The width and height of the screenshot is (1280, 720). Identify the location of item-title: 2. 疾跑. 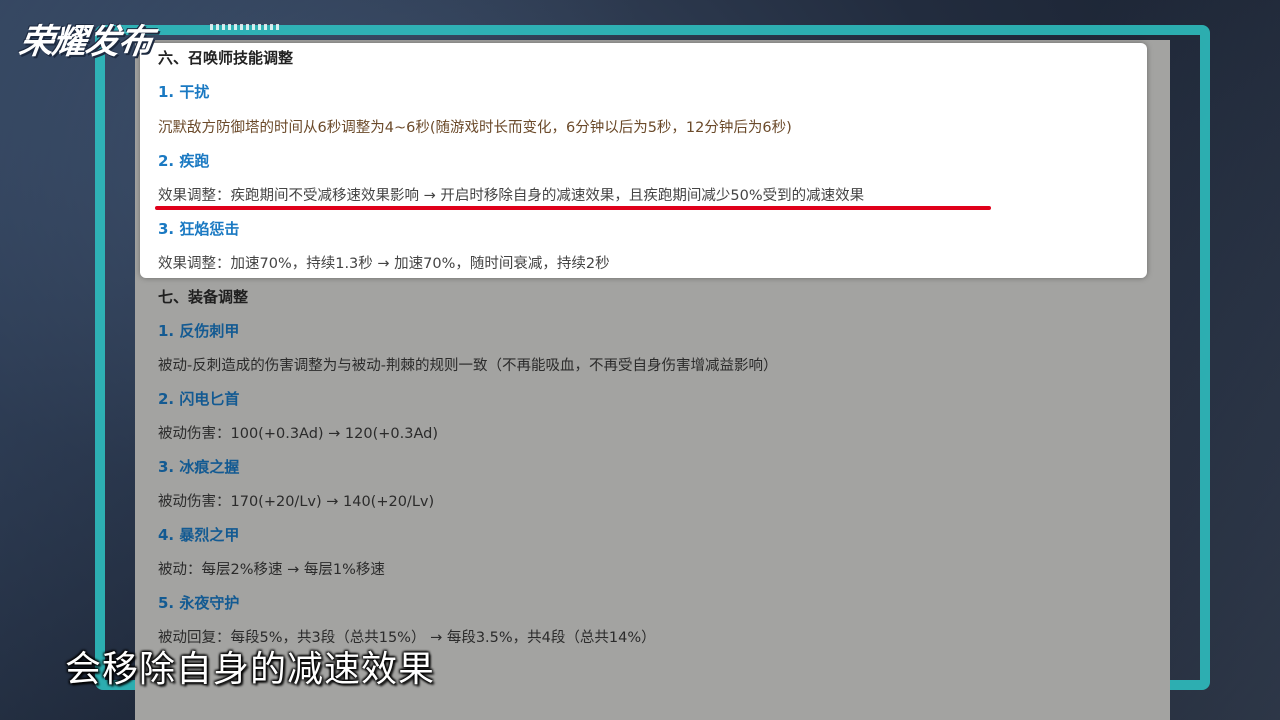
(184, 161).